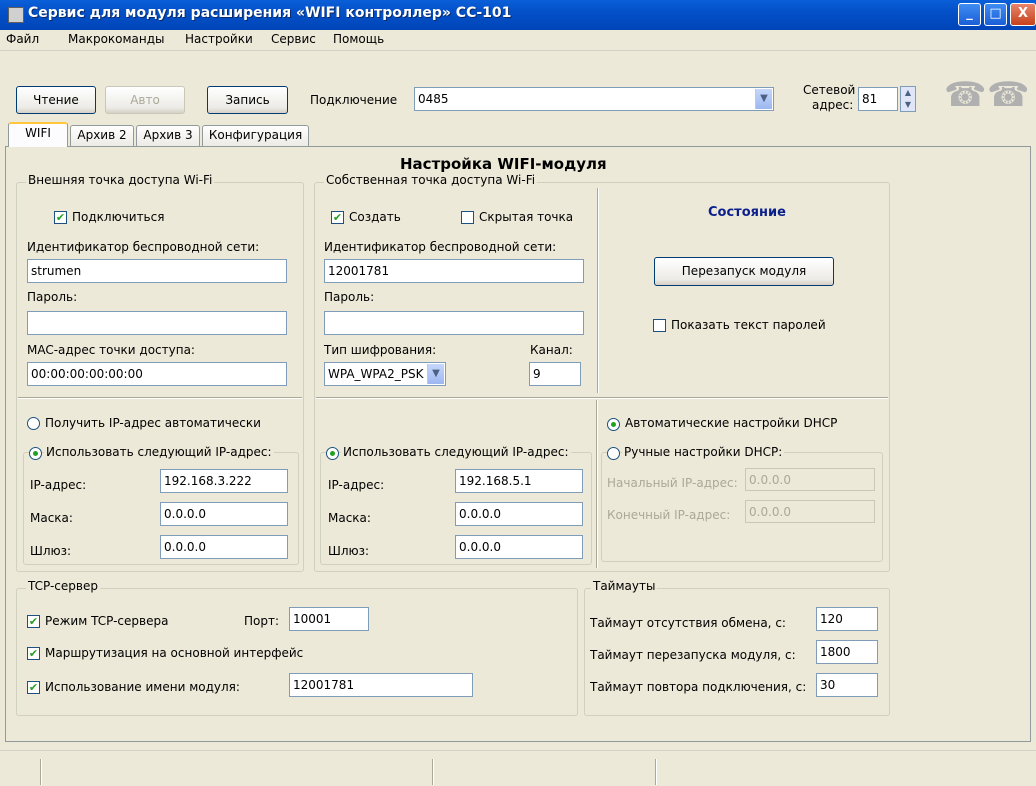  I want to click on tab-archive-3: Архив 3, so click(168, 135).